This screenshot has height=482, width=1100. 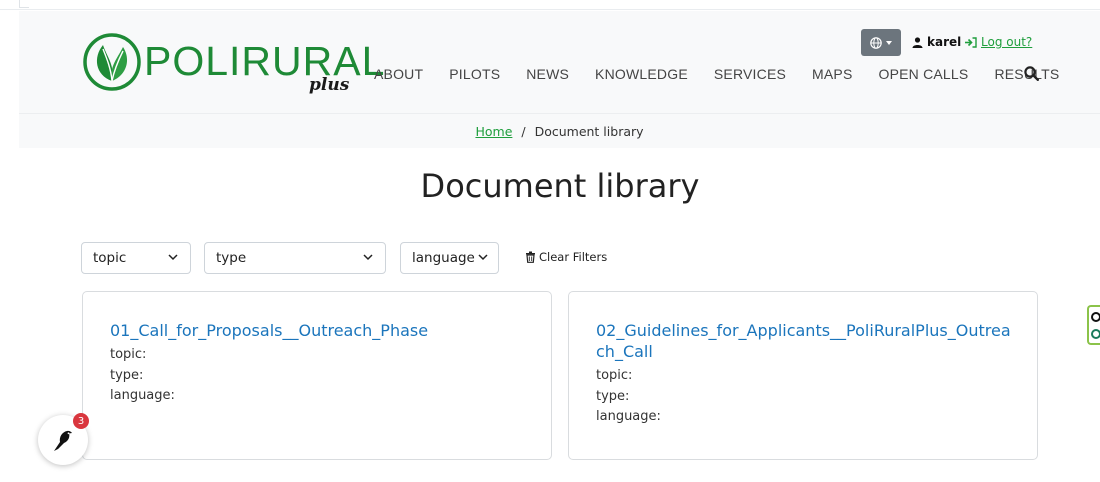 I want to click on search-button, so click(x=1032, y=75).